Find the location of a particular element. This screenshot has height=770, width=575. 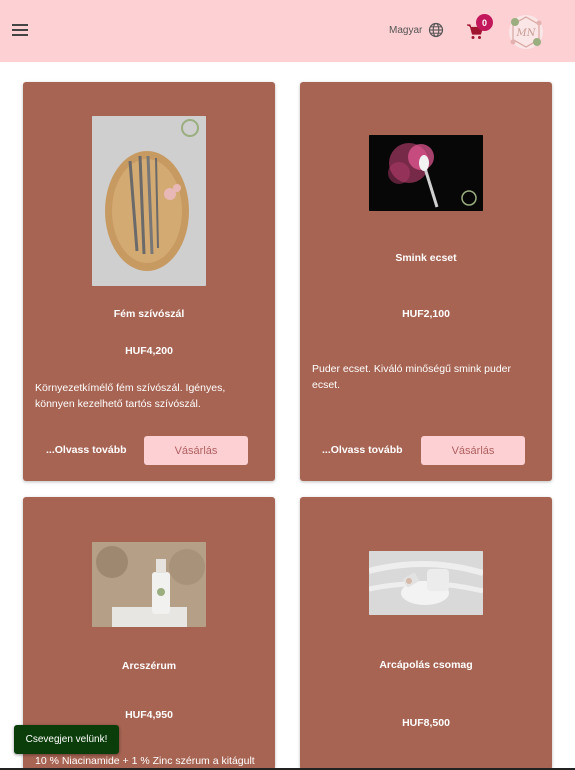

product-title: Fém szívószál is located at coordinates (149, 314).